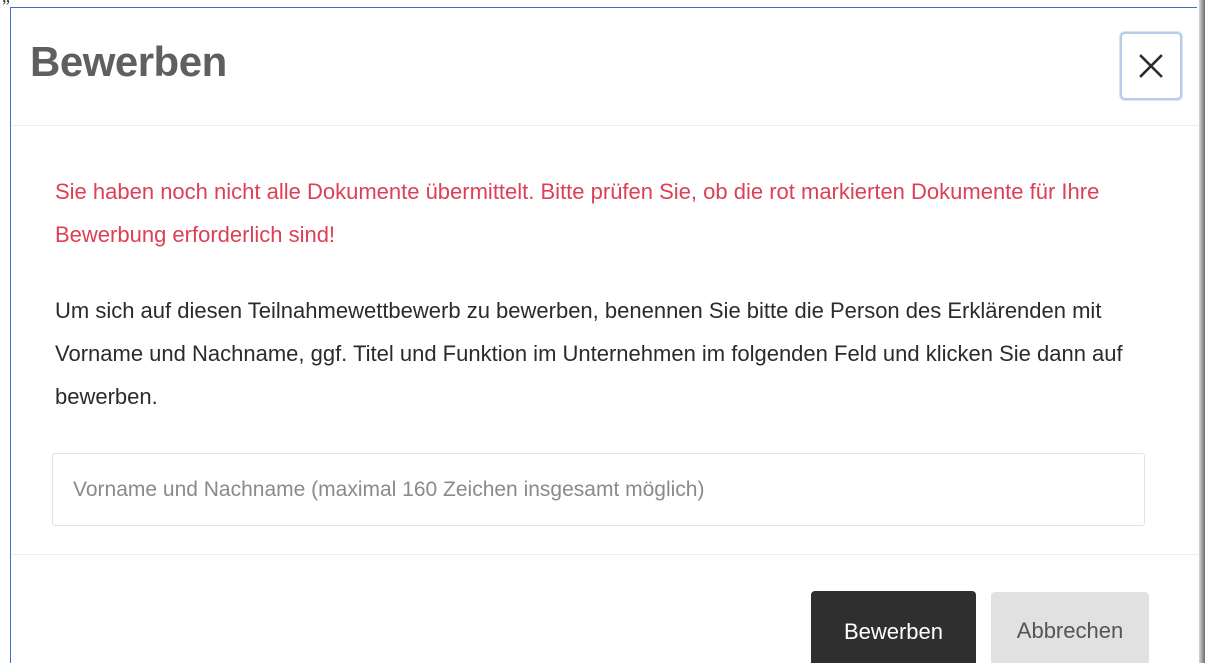 This screenshot has height=663, width=1205. I want to click on dialog-title: Bewerben, so click(128, 61).